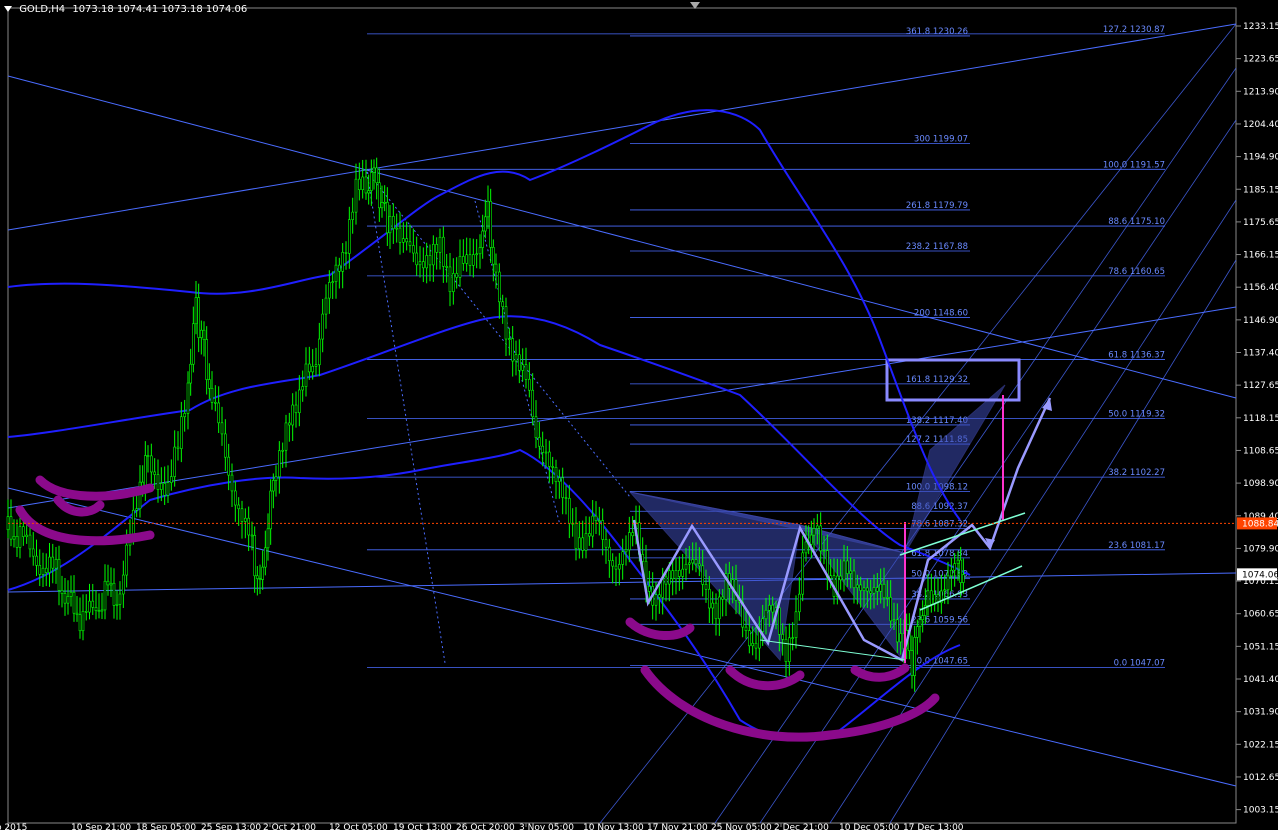 This screenshot has width=1278, height=830. I want to click on y-tick-label: 1156.40, so click(1260, 288).